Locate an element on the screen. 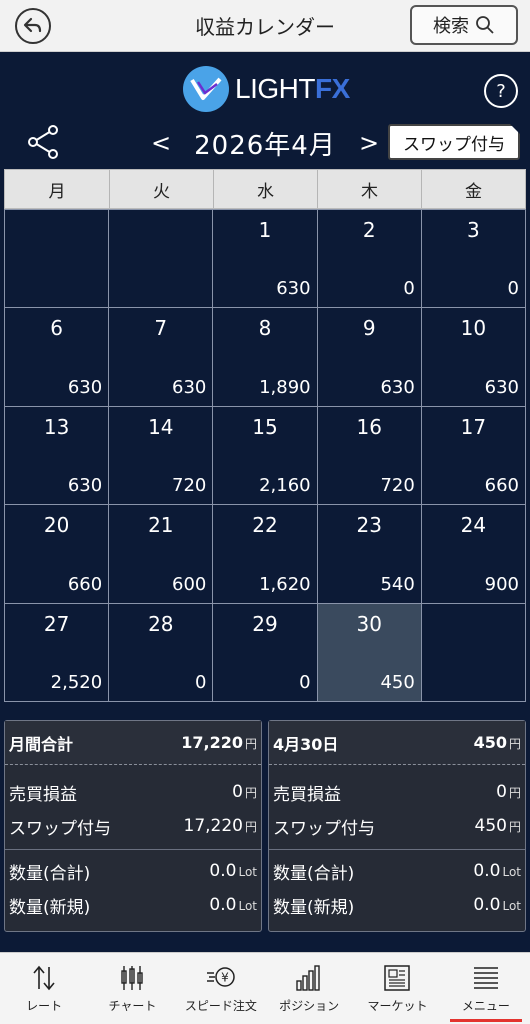 This screenshot has width=530, height=1024. nav-position: ポジション is located at coordinates (309, 988).